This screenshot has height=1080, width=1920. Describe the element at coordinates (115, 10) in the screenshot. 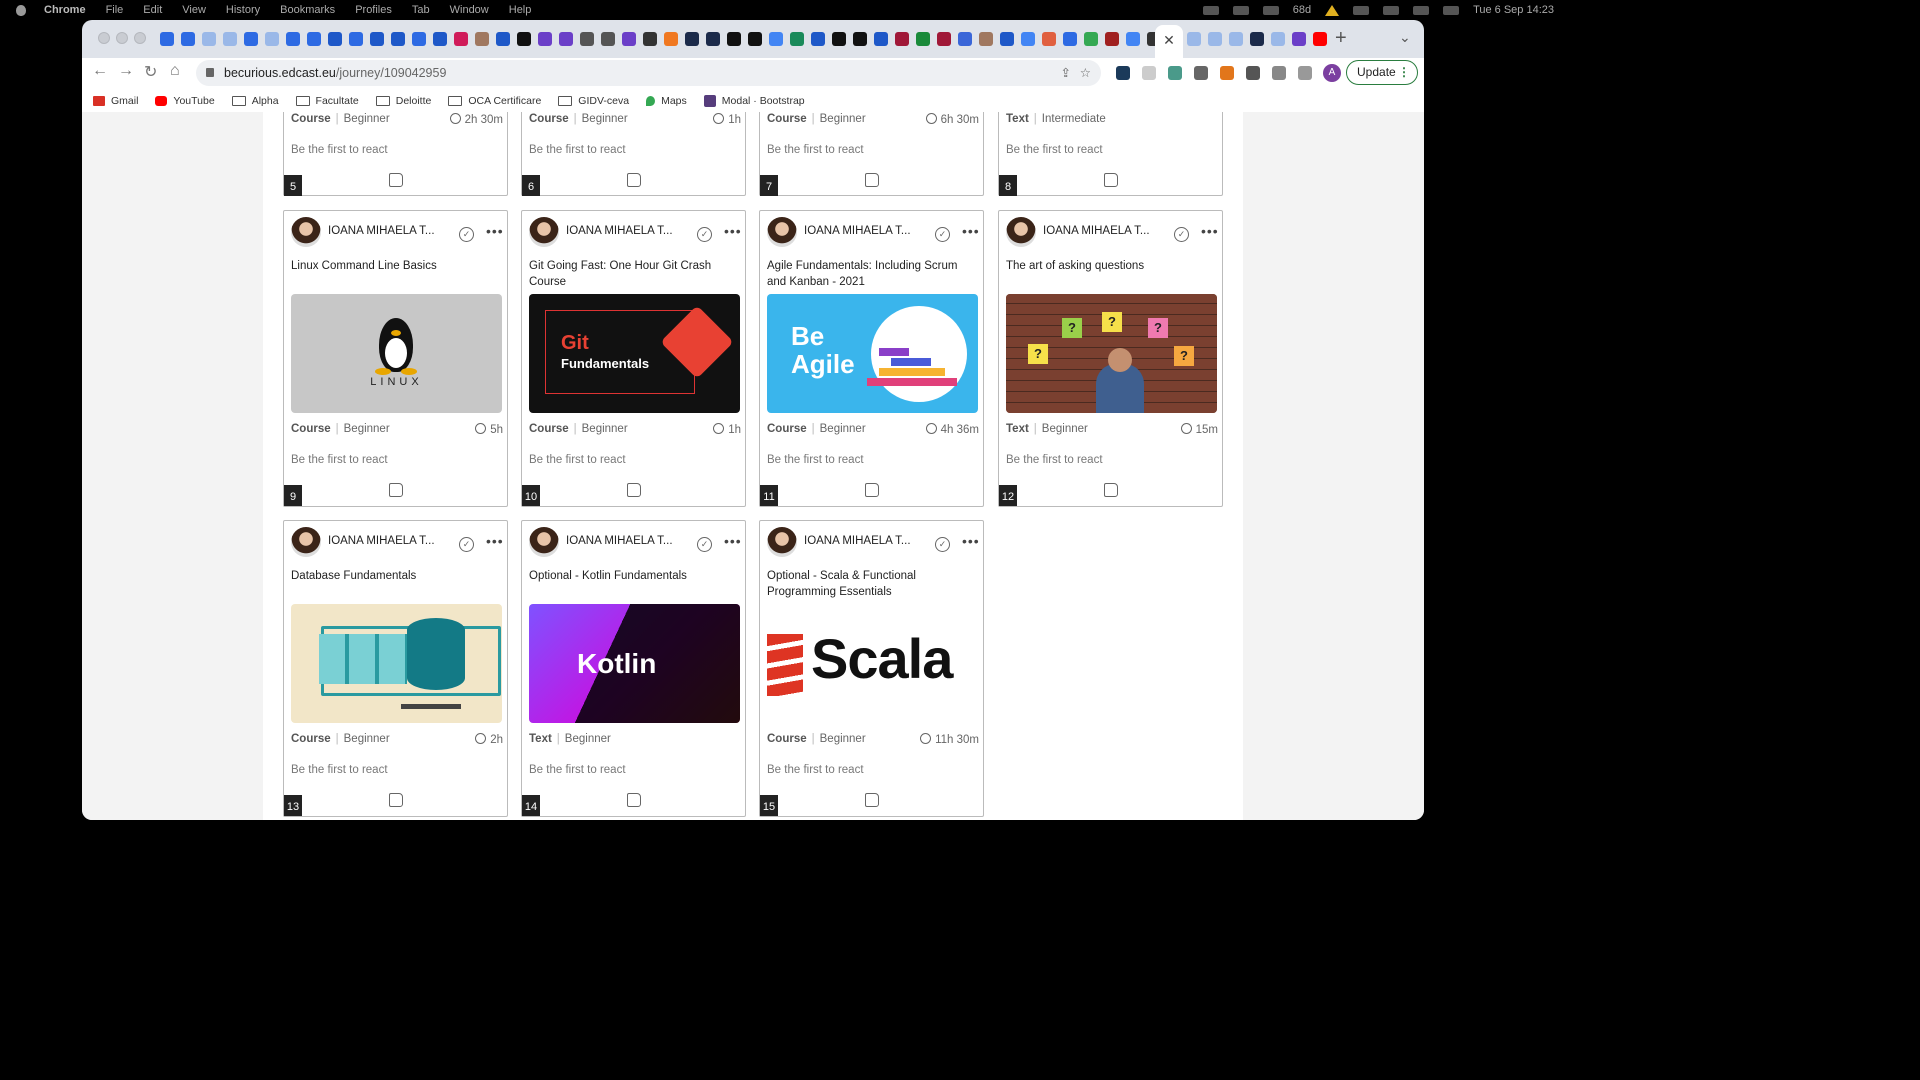

I see `menu-file: File` at that location.